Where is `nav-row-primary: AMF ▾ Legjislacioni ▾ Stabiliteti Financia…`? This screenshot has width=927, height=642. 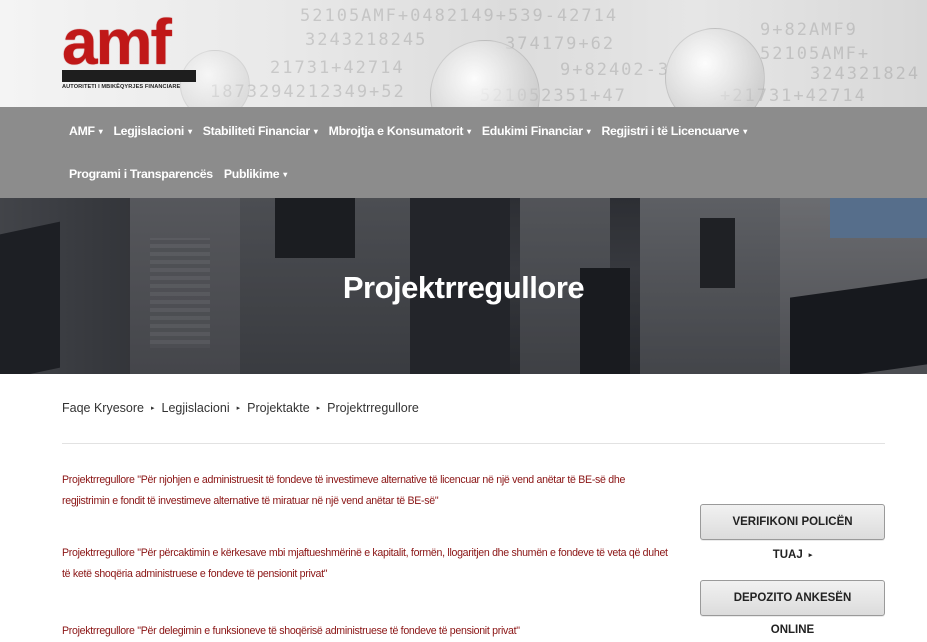
nav-row-primary: AMF ▾ Legjislacioni ▾ Stabiliteti Financia… is located at coordinates (413, 131).